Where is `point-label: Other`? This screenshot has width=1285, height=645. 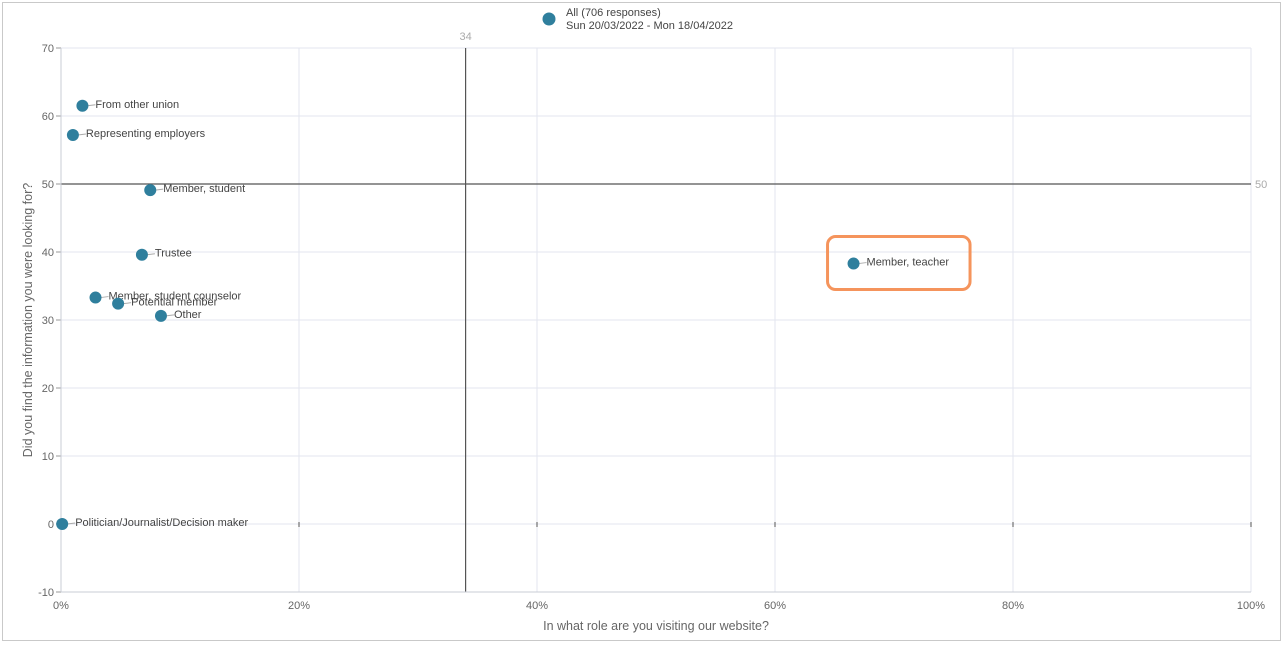 point-label: Other is located at coordinates (188, 315).